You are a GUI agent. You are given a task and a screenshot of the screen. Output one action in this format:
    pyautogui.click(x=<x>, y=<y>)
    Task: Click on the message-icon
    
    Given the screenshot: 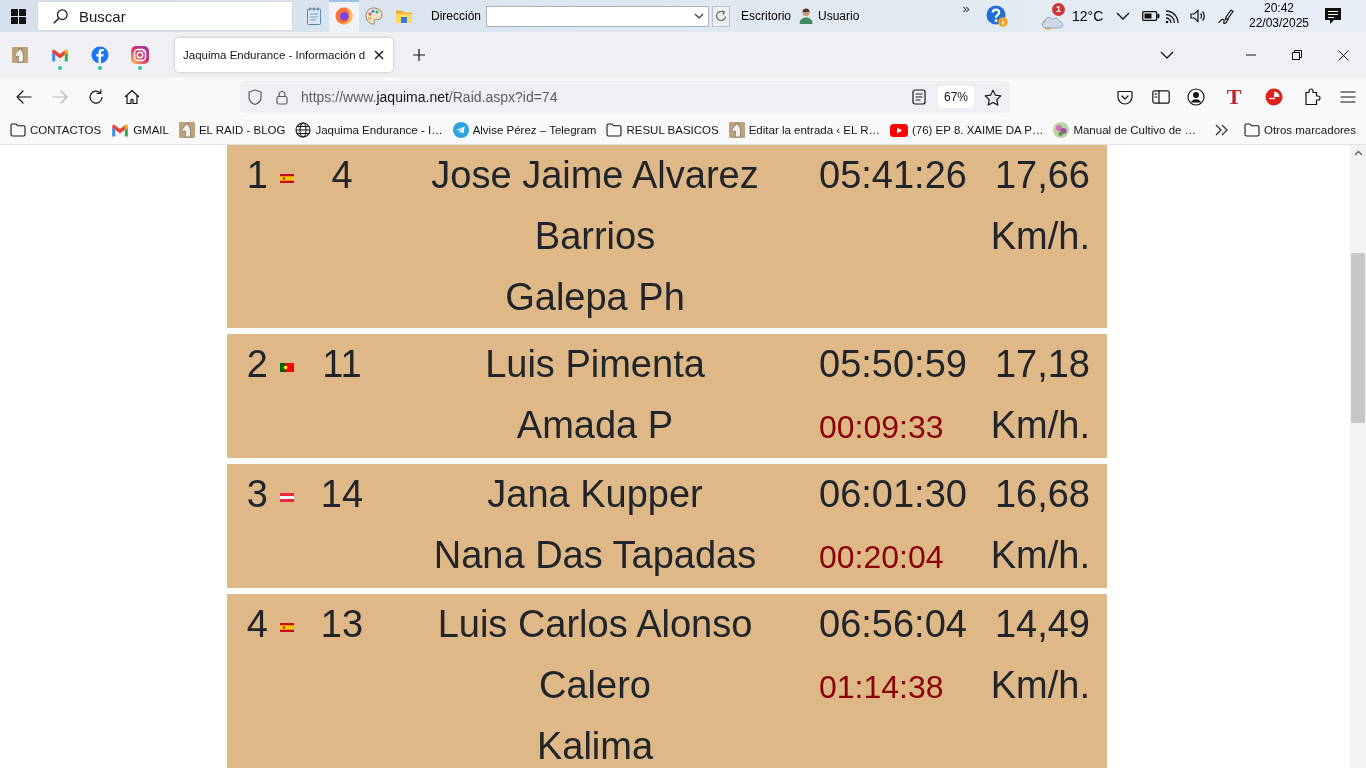 What is the action you would take?
    pyautogui.click(x=1333, y=16)
    